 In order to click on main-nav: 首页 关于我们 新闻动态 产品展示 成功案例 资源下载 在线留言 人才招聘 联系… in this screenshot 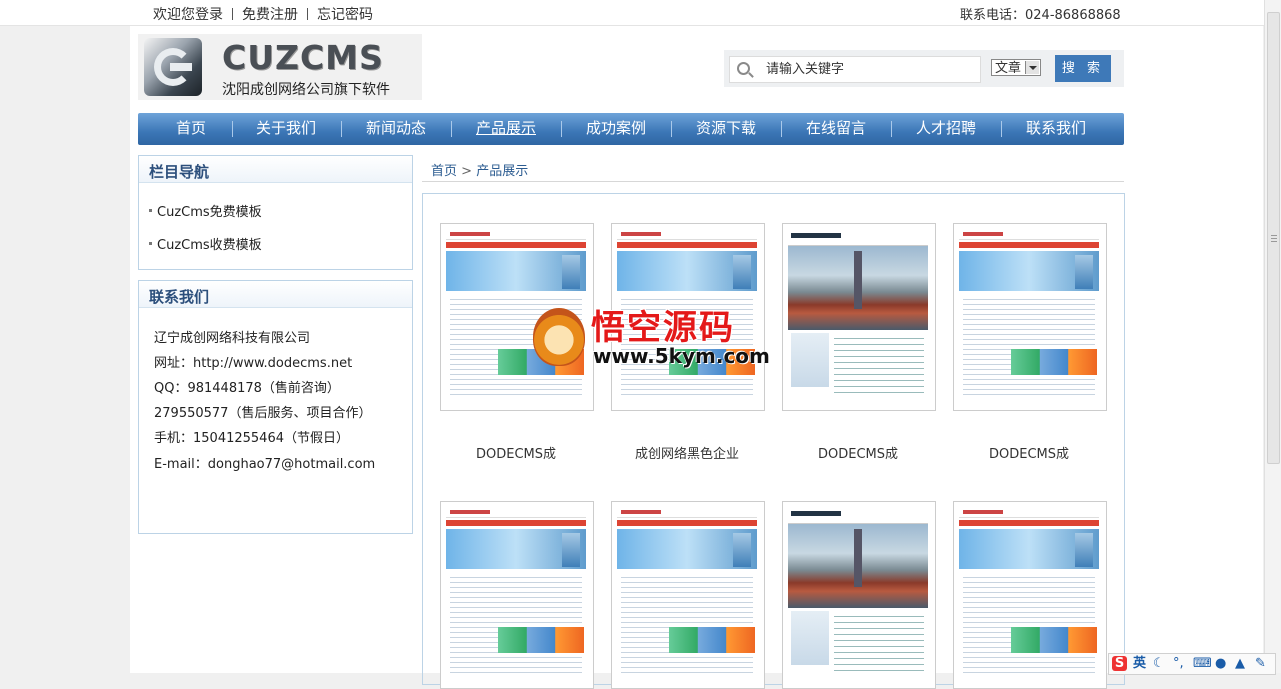, I will do `click(631, 129)`.